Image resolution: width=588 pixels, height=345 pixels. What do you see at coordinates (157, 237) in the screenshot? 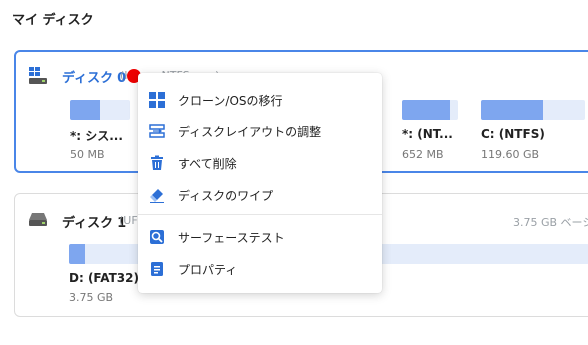
I see `surface-test-icon` at bounding box center [157, 237].